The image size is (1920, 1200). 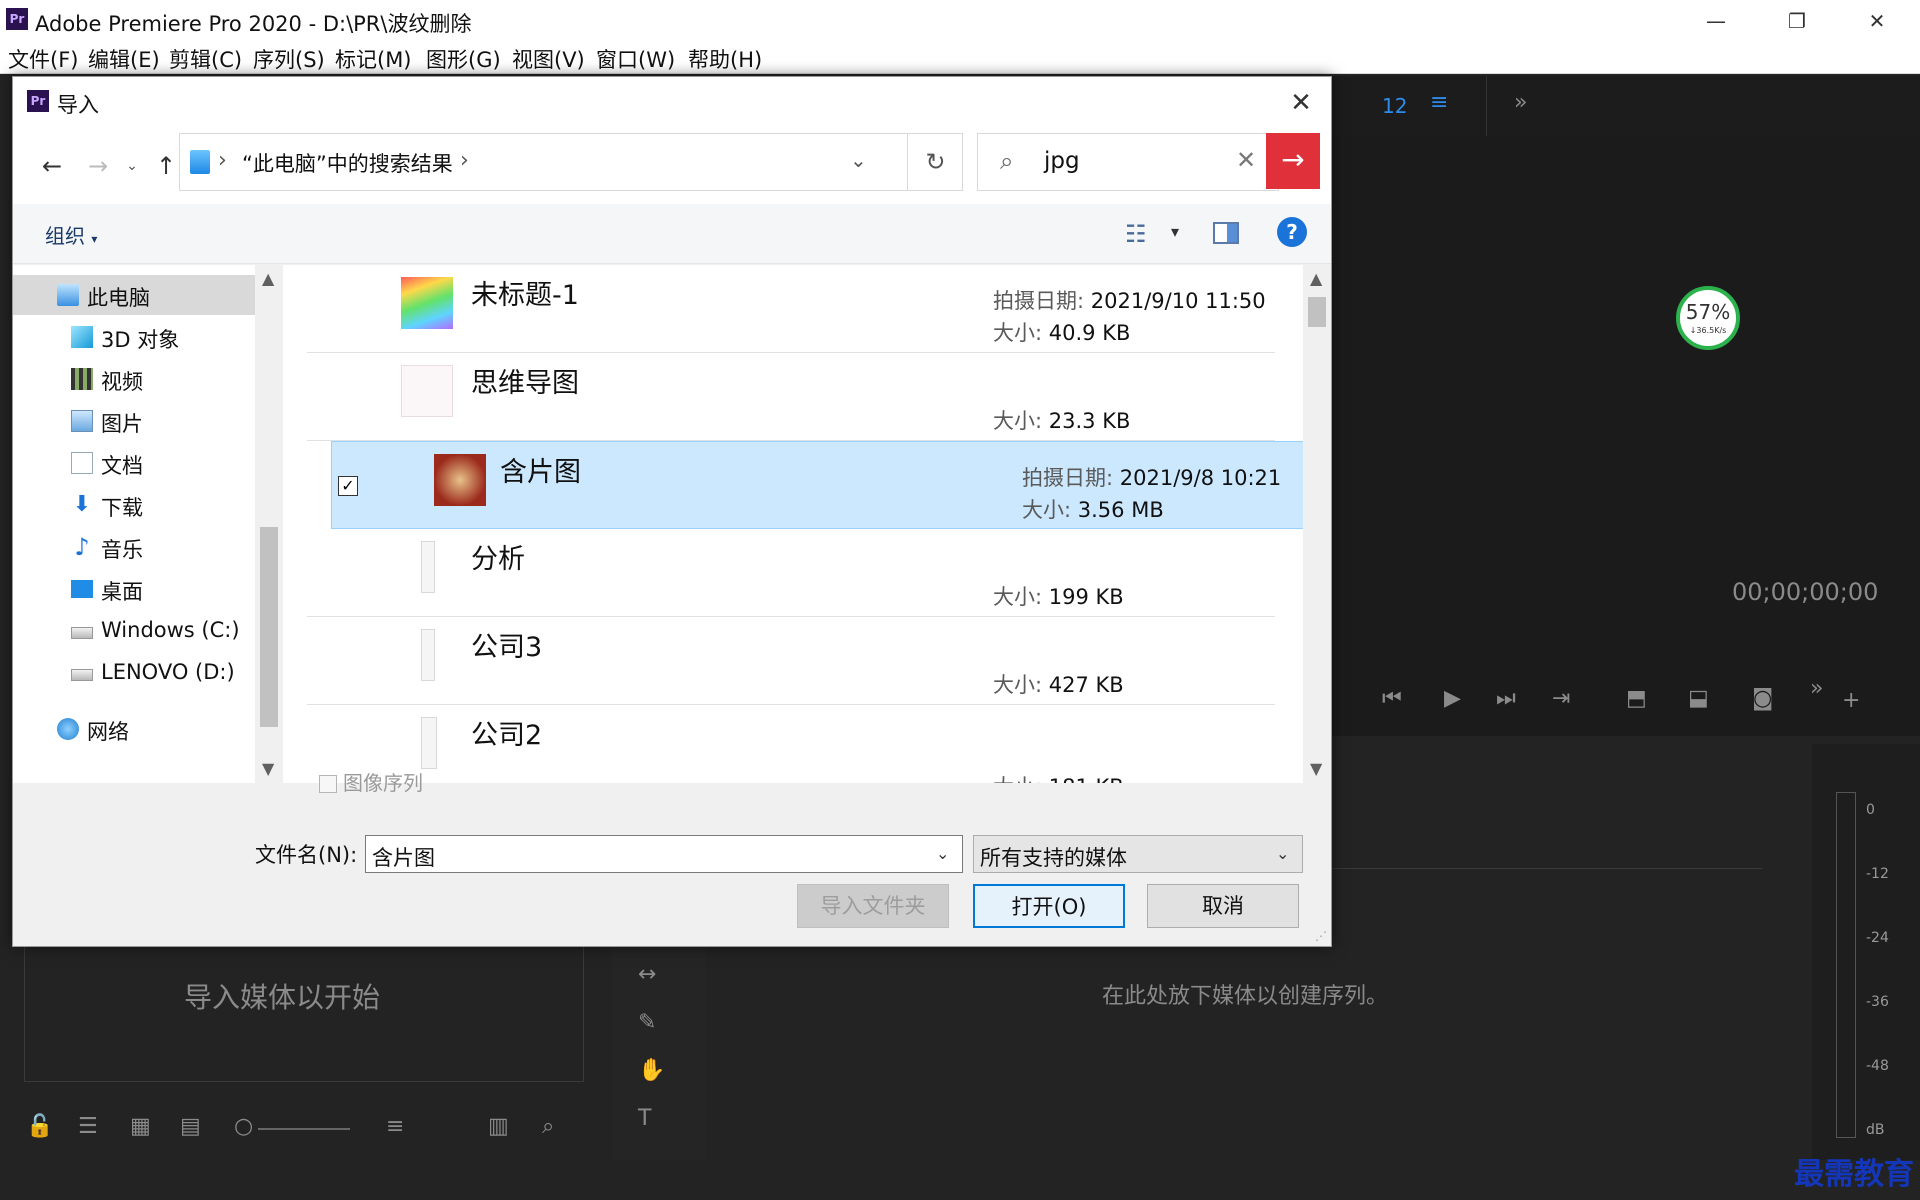 What do you see at coordinates (873, 906) in the screenshot?
I see `import-folder-button: 导入文件夹` at bounding box center [873, 906].